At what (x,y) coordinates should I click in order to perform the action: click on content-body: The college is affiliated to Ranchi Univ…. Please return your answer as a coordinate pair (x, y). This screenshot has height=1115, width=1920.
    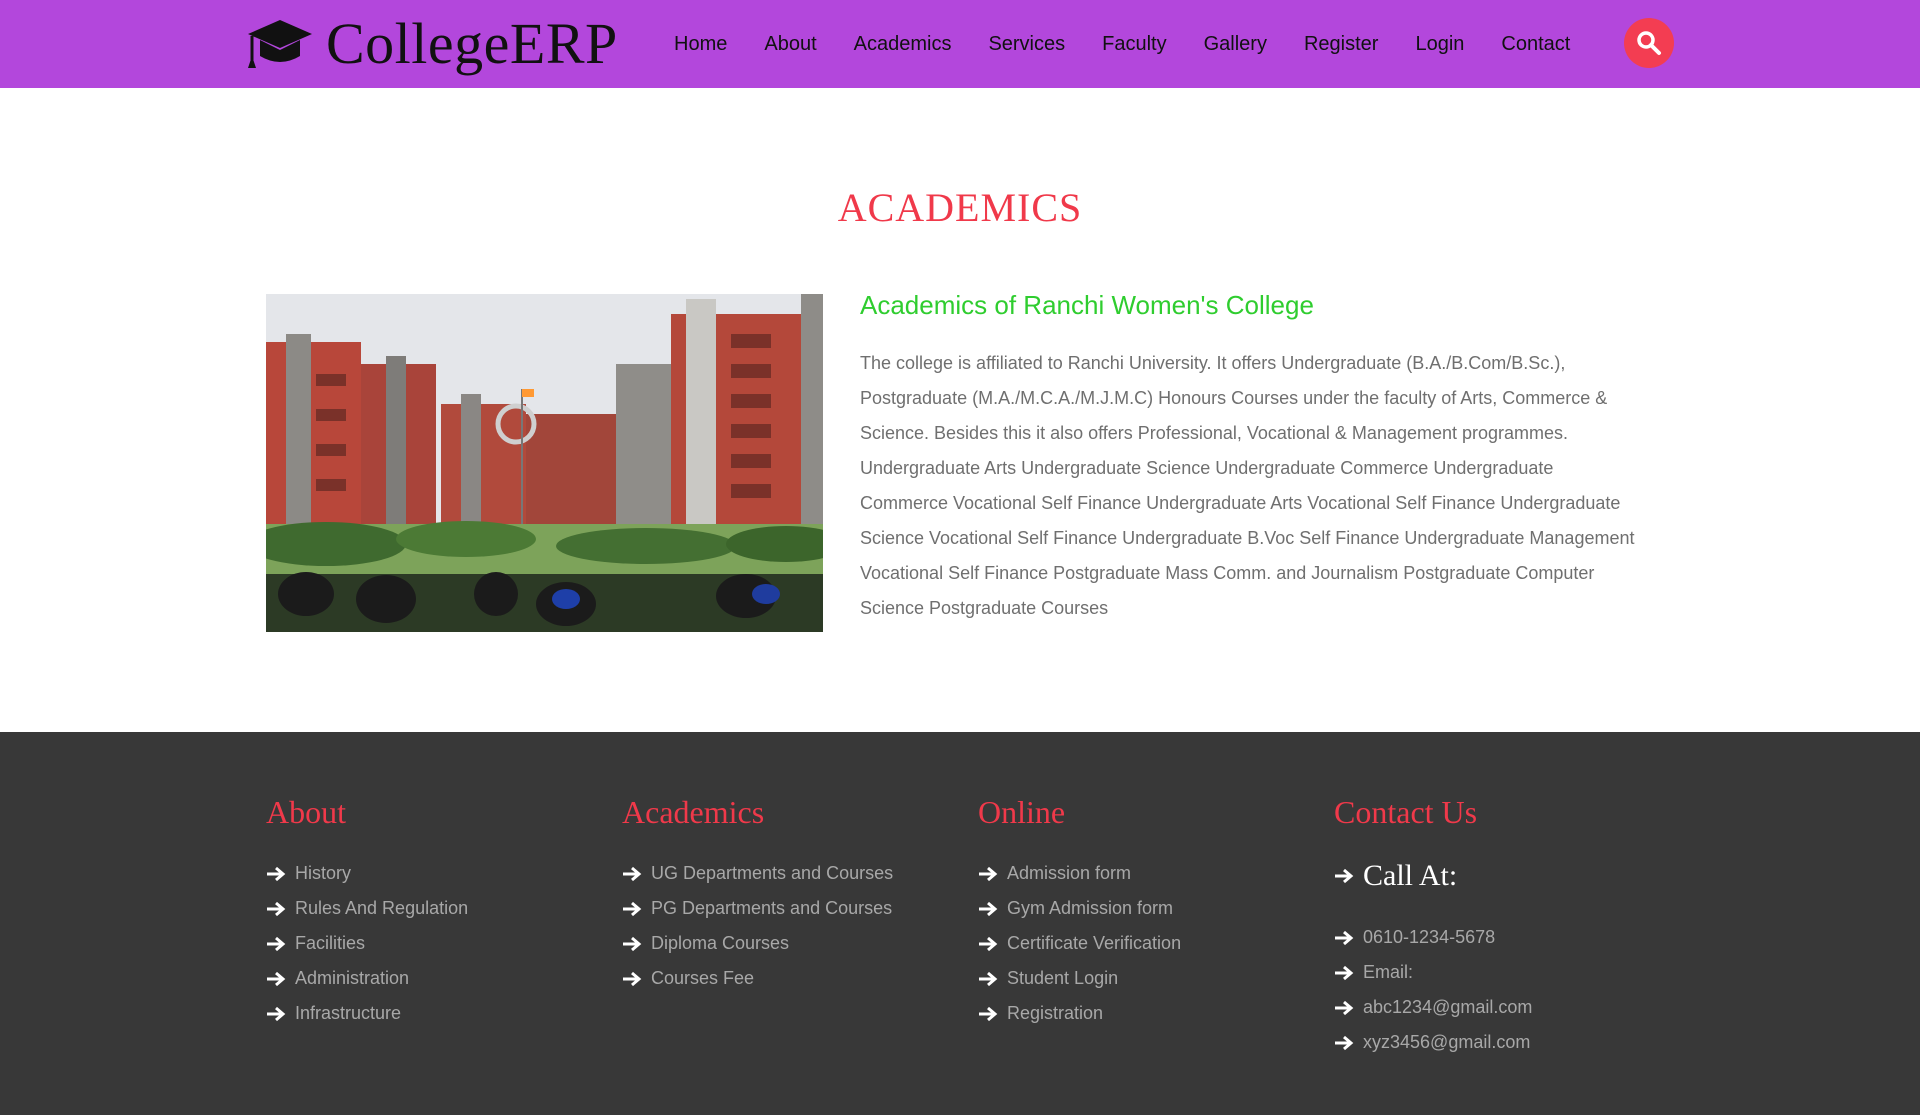
    Looking at the image, I should click on (1247, 485).